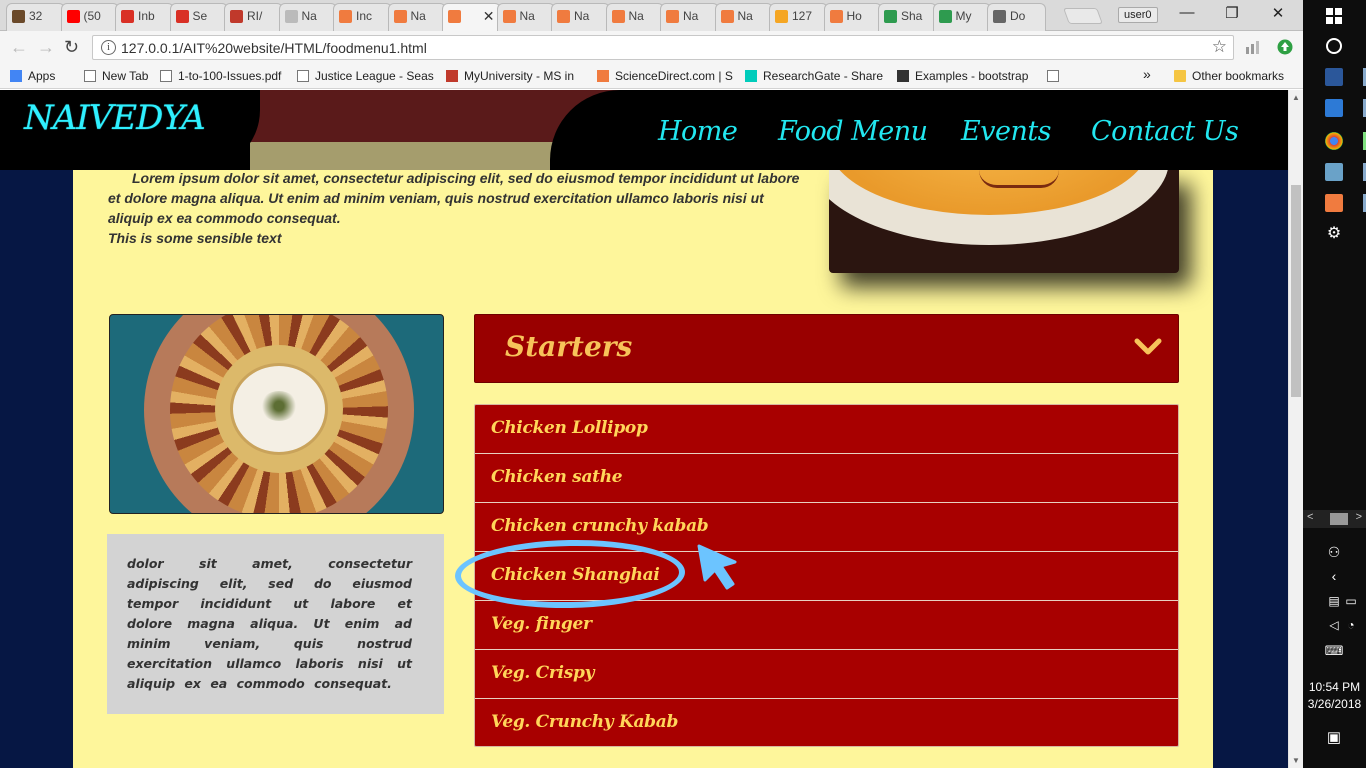  I want to click on bookmark-item: Examples - bootstrap, so click(962, 76).